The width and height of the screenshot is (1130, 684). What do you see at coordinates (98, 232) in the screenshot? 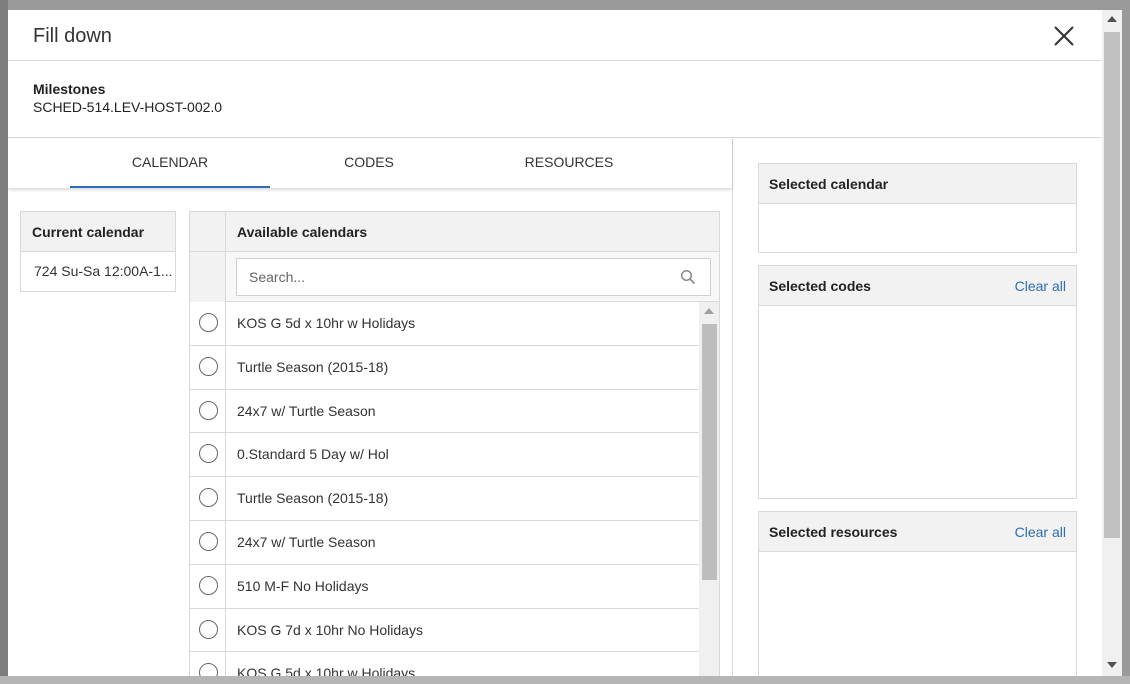
I see `current-calendar-header: Current calendar` at bounding box center [98, 232].